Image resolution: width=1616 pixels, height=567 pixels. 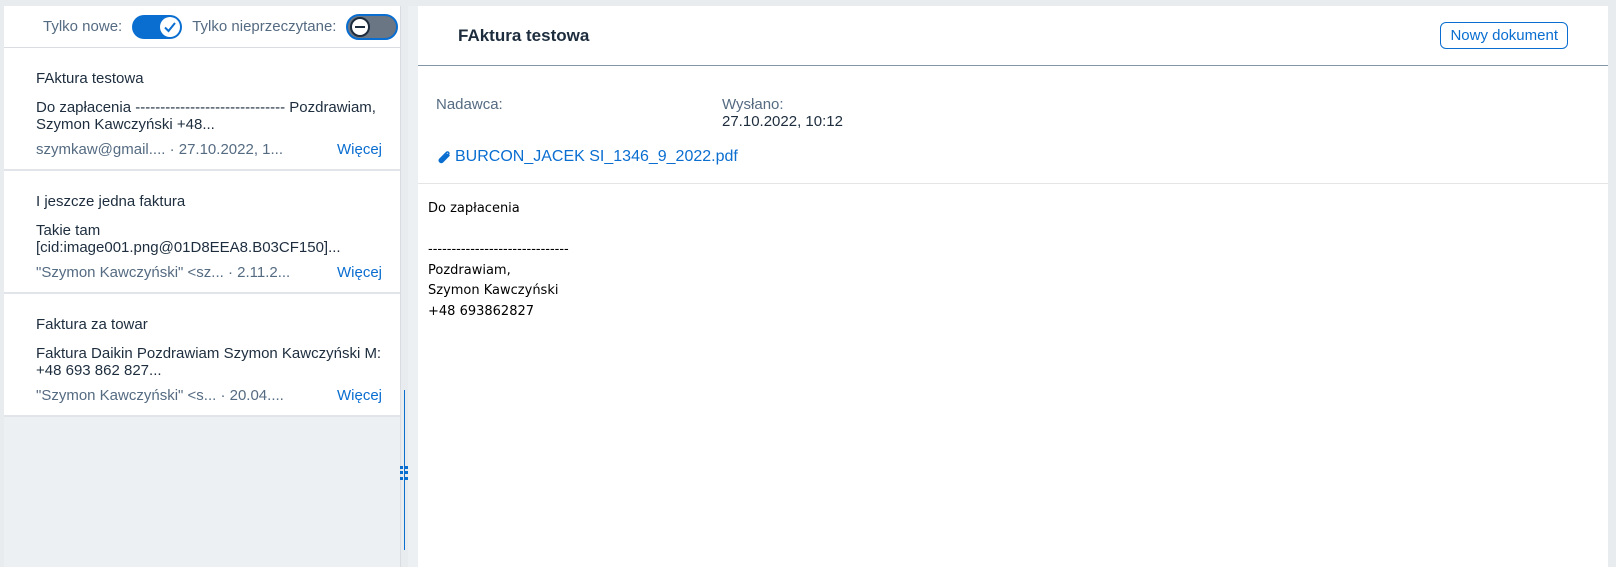 I want to click on mail-body-line: Do zapłacenia, so click(x=474, y=208).